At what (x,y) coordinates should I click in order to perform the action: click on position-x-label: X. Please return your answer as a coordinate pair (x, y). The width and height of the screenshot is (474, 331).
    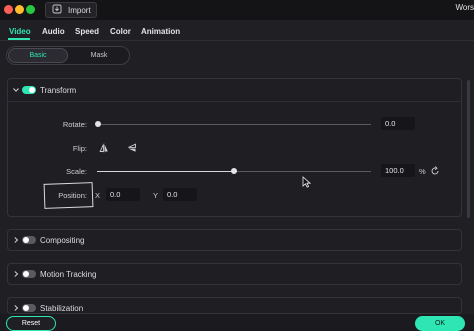
    Looking at the image, I should click on (98, 195).